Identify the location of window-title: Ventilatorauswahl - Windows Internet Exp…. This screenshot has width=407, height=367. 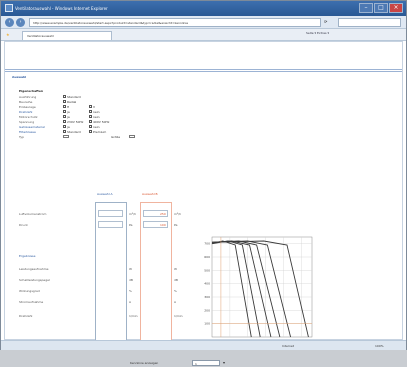
(61, 8).